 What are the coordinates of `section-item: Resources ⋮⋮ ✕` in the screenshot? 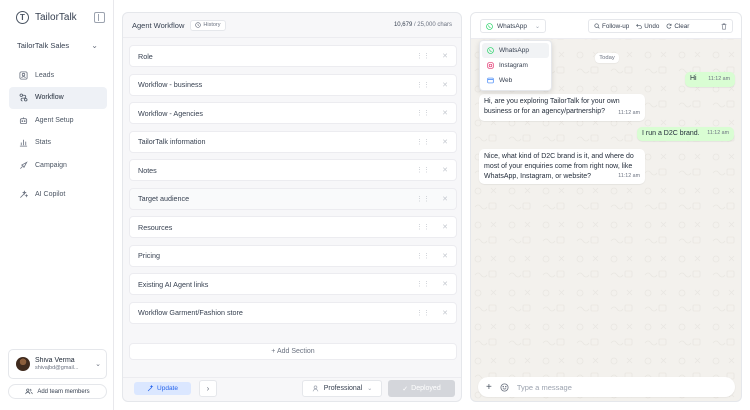 It's located at (293, 227).